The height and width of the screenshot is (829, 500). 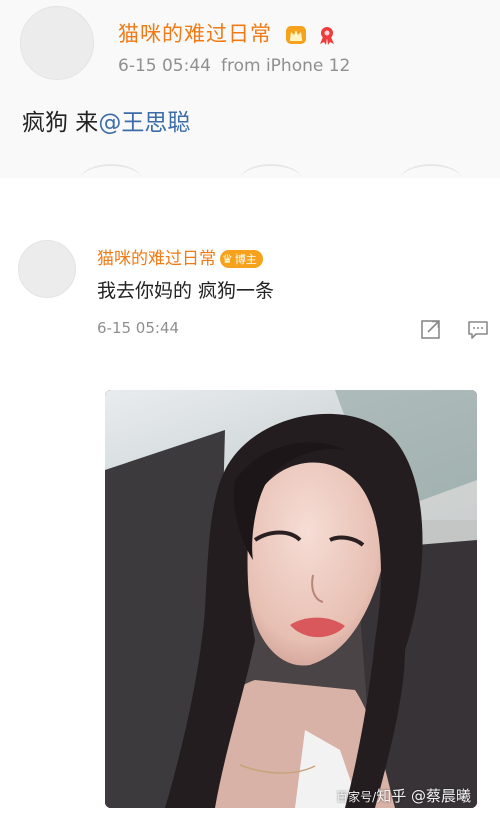 I want to click on divider, so click(x=250, y=183).